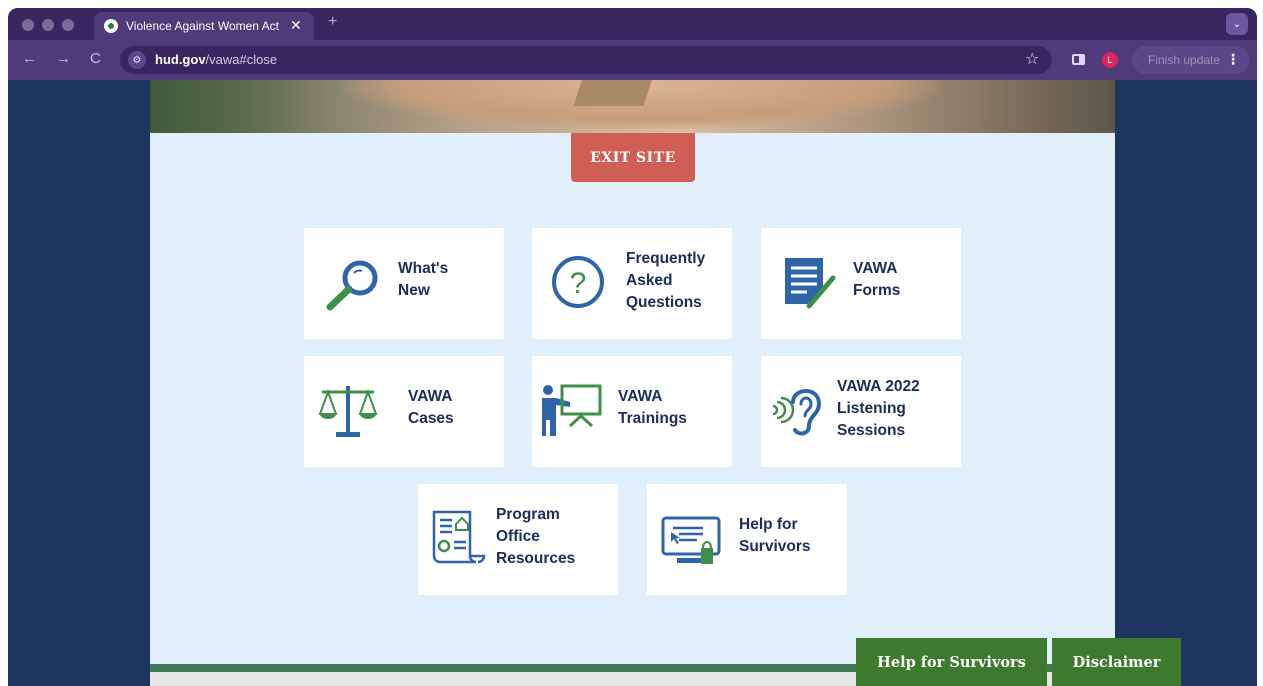  Describe the element at coordinates (652, 407) in the screenshot. I see `tile-label: VAWA Trainings` at that location.